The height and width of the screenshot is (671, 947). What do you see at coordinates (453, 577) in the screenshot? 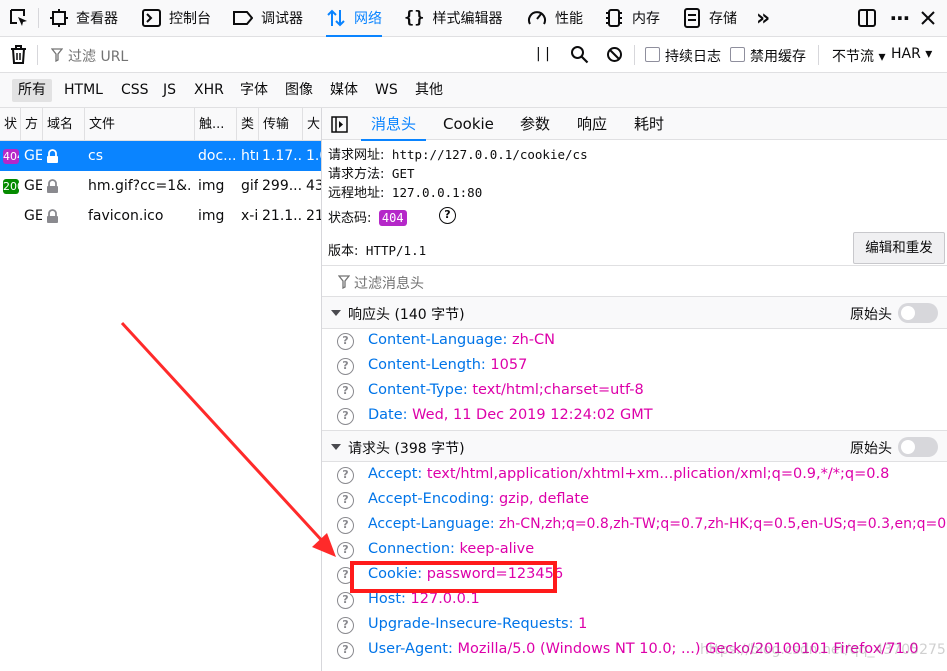
I see `cookie-highlight-box` at bounding box center [453, 577].